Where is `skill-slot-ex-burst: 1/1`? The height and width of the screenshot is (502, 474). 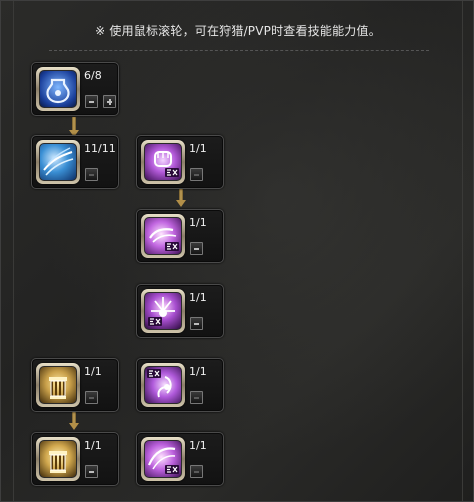 skill-slot-ex-burst: 1/1 is located at coordinates (180, 311).